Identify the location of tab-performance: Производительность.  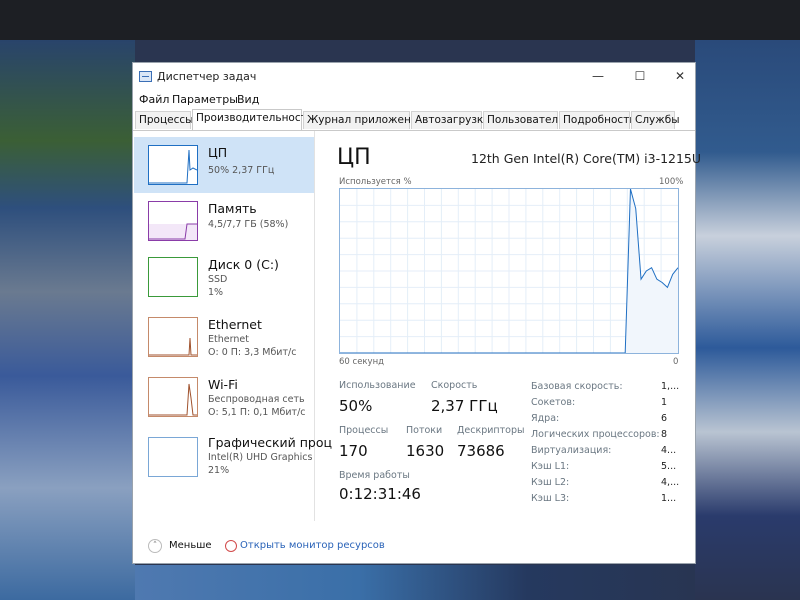
(252, 119).